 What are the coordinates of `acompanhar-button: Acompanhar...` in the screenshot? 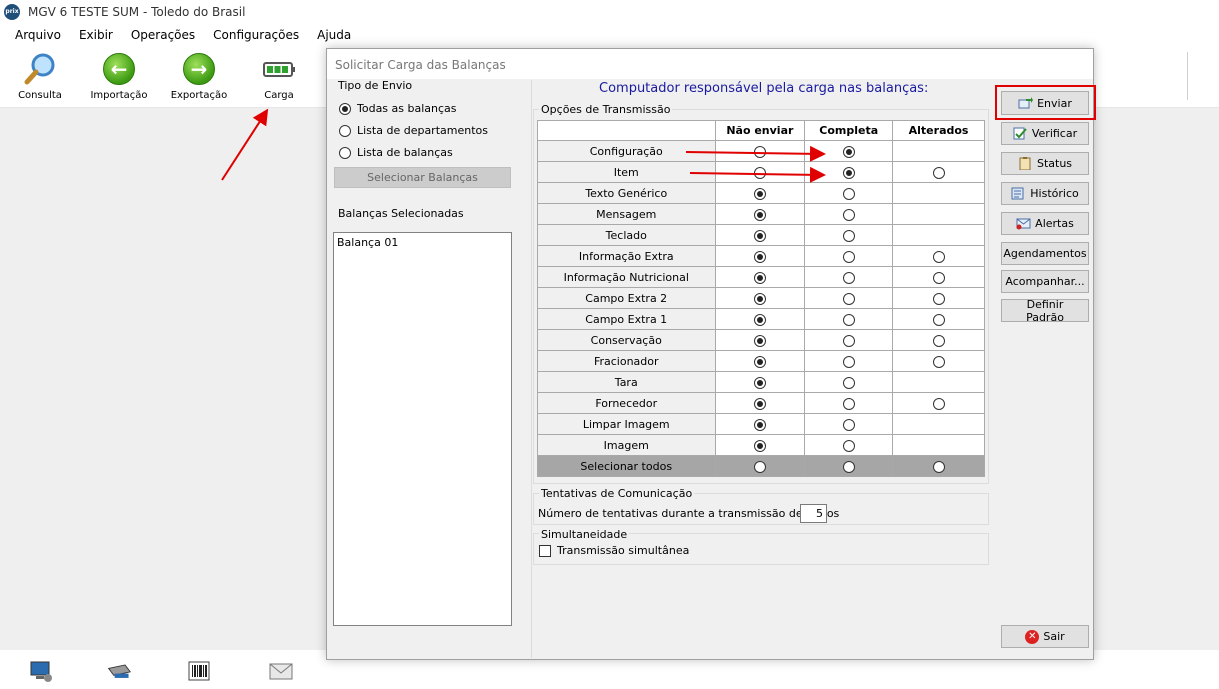 It's located at (1045, 281).